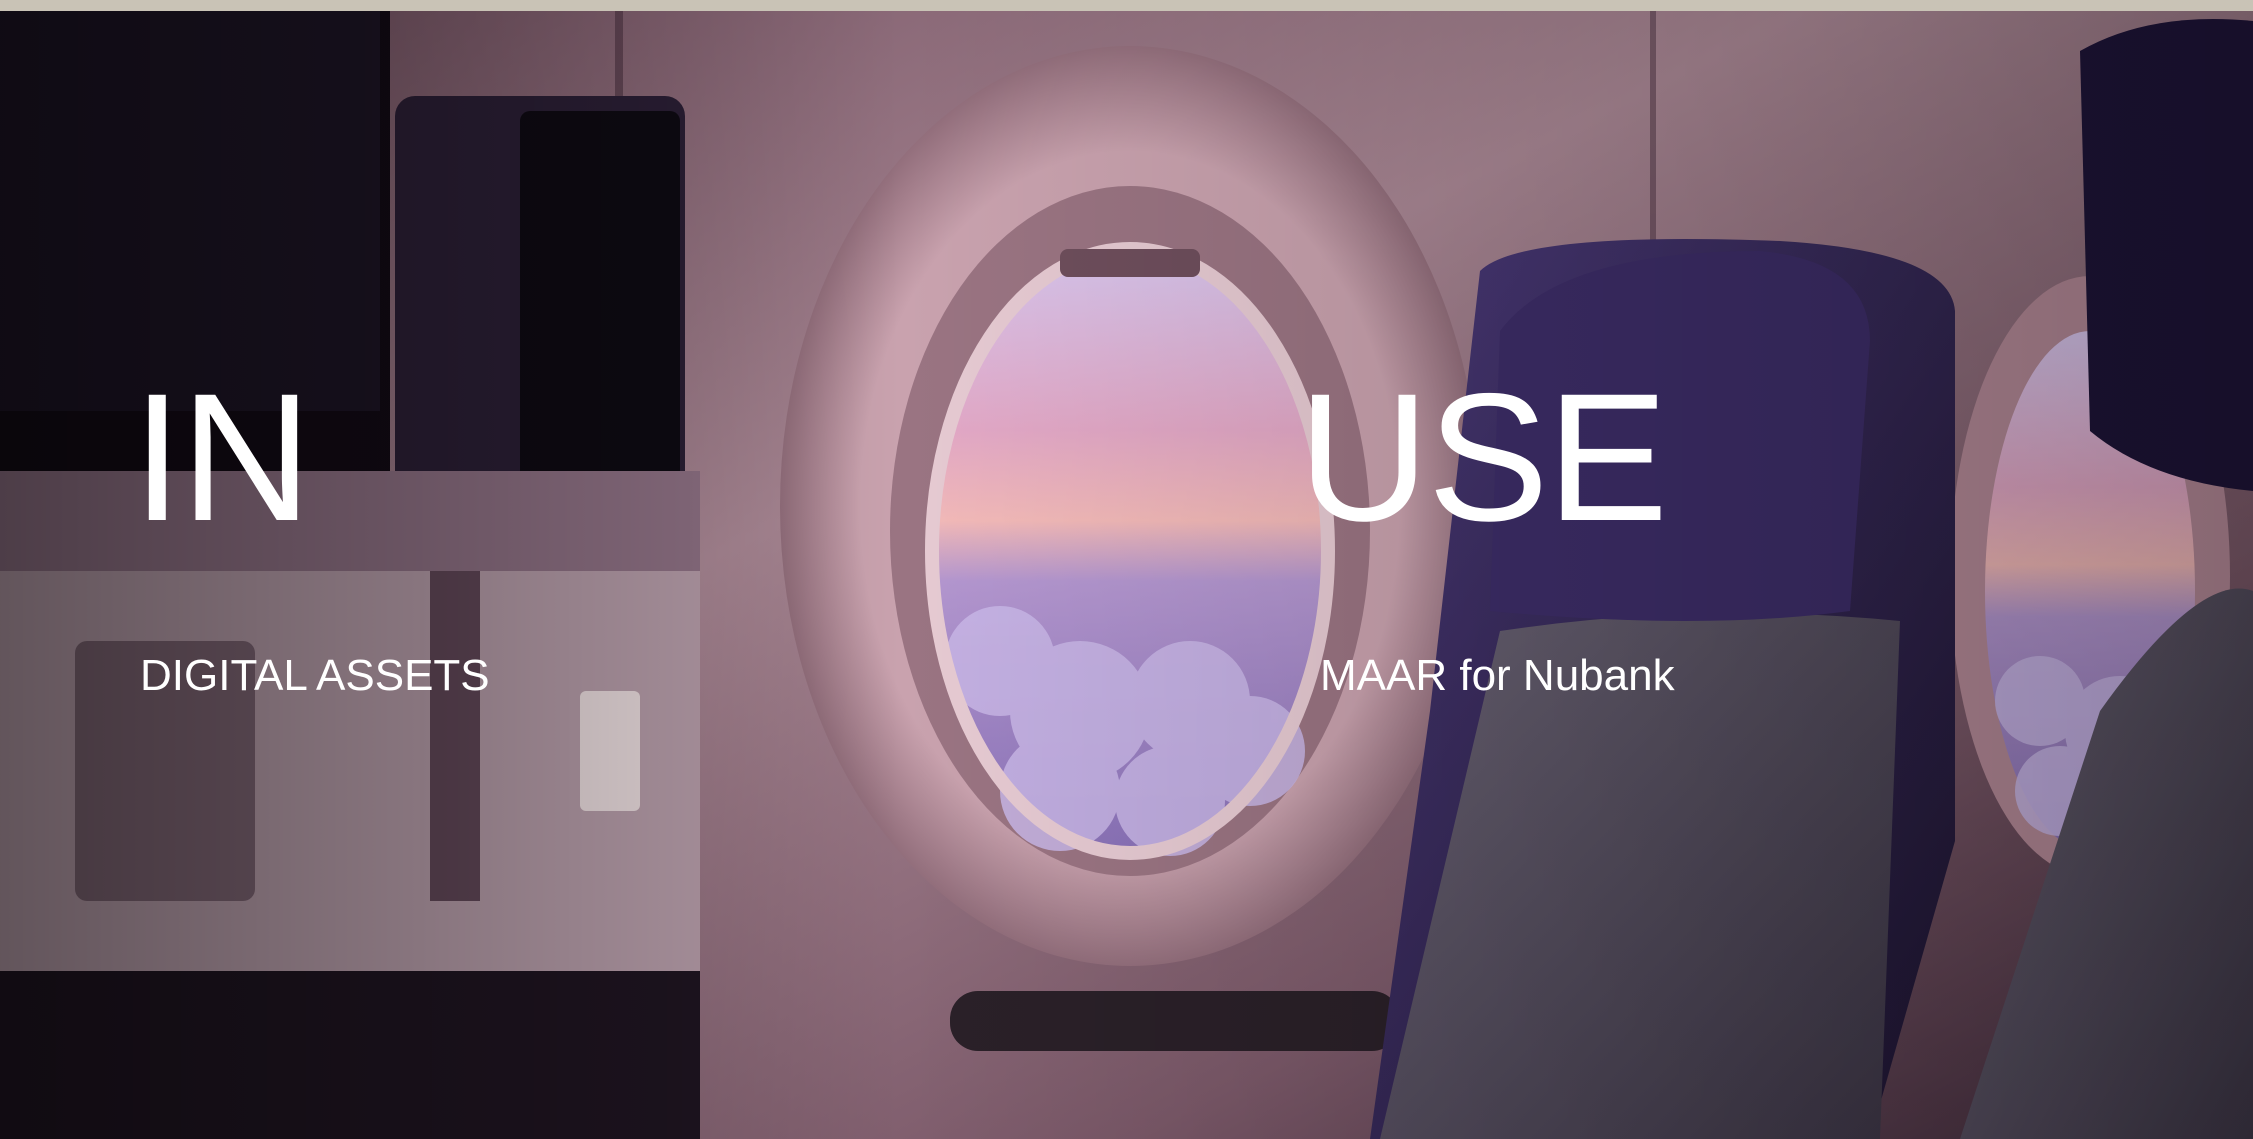 The width and height of the screenshot is (2253, 1139). What do you see at coordinates (1483, 457) in the screenshot?
I see `headline-right: USE` at bounding box center [1483, 457].